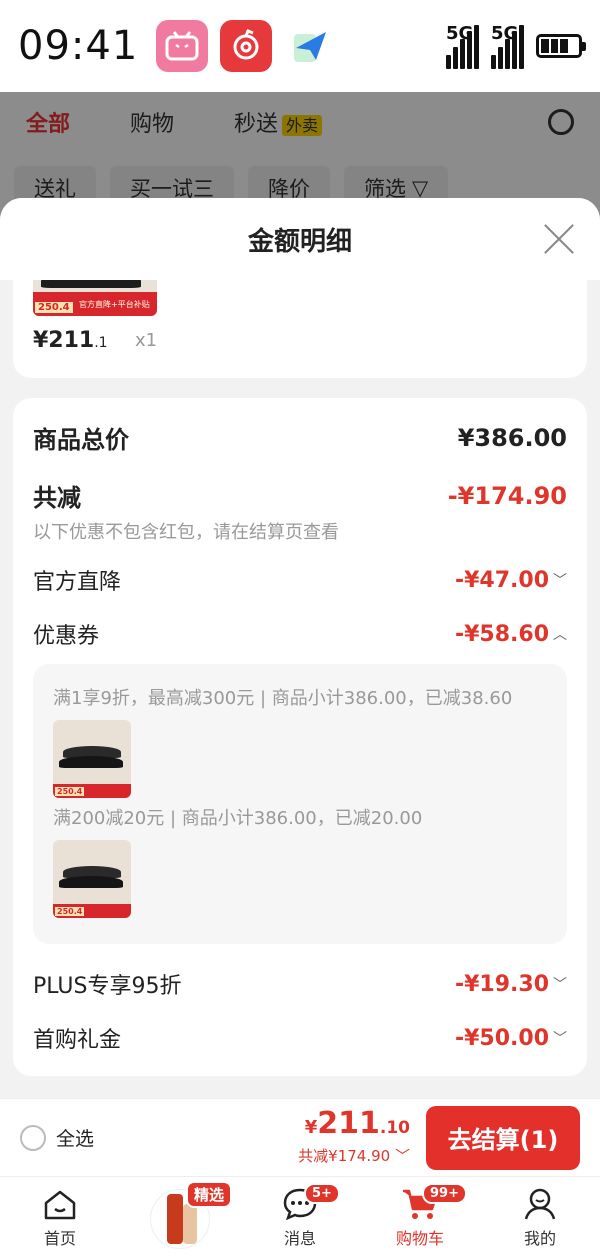 The image size is (600, 1259). Describe the element at coordinates (299, 241) in the screenshot. I see `sheet-title: 金额明细` at that location.